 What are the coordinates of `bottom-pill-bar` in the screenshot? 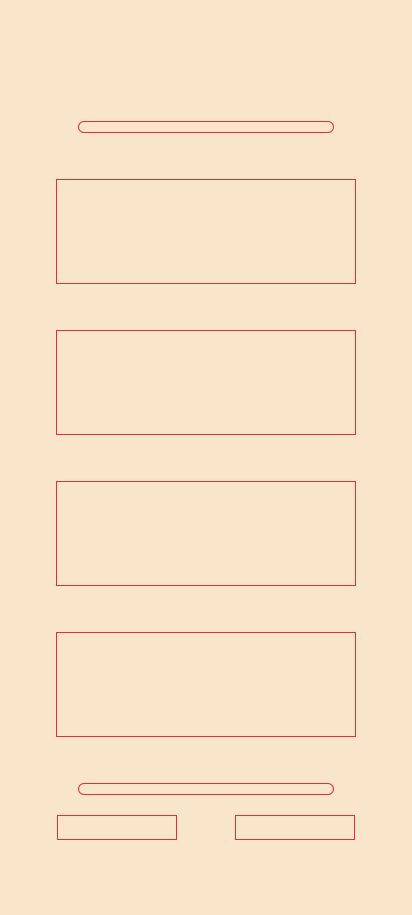 It's located at (206, 789).